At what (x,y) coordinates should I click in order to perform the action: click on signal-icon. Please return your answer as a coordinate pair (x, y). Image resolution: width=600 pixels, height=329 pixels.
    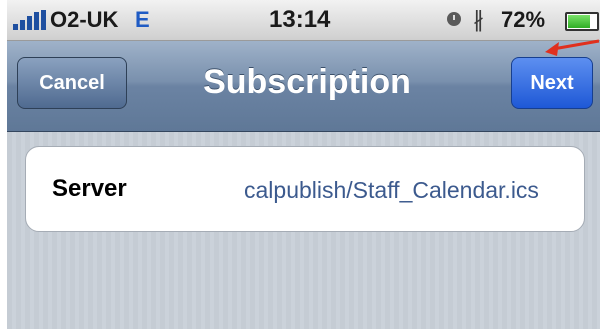
    Looking at the image, I should click on (30, 20).